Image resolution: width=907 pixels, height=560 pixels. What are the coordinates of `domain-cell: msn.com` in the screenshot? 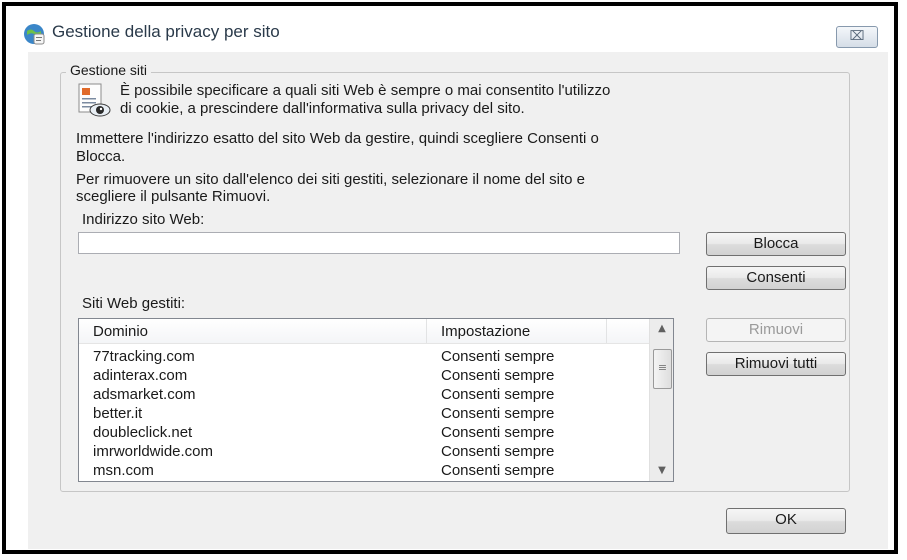 It's located at (123, 470).